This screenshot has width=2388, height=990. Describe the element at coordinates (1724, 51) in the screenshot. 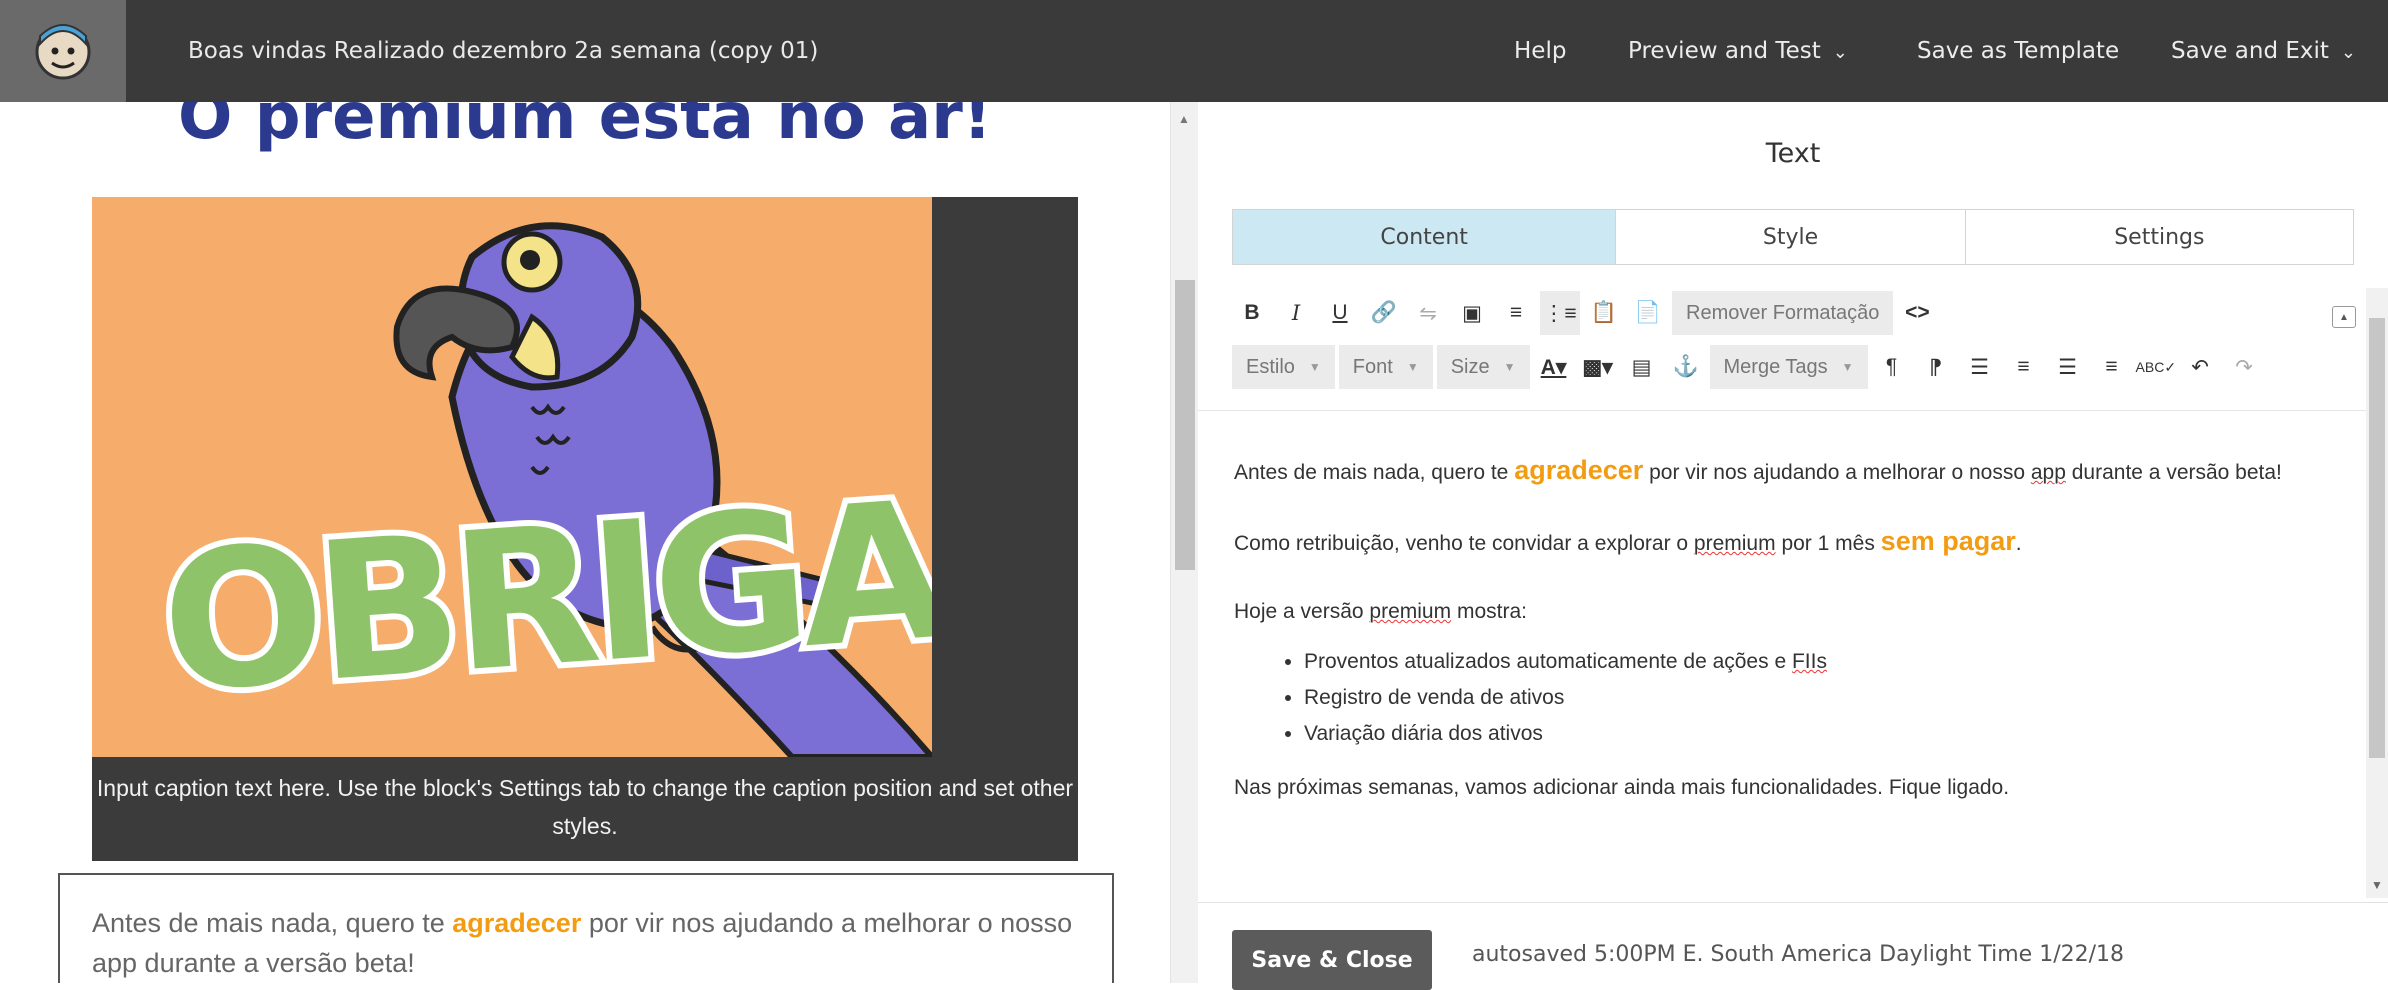

I see `preview-test-label: Preview and Test` at that location.